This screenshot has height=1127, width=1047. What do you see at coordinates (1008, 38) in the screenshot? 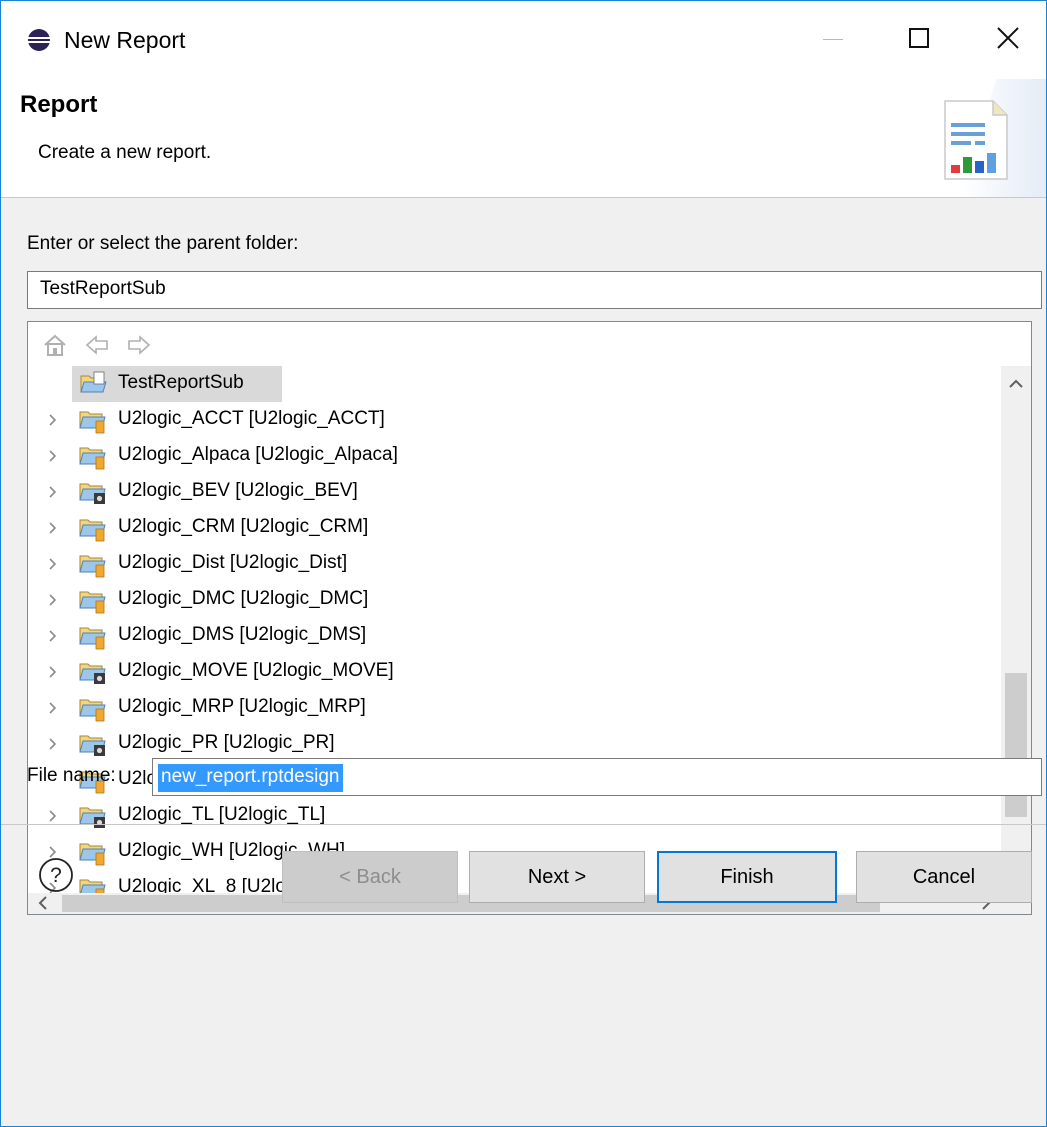
I see `close-icon` at bounding box center [1008, 38].